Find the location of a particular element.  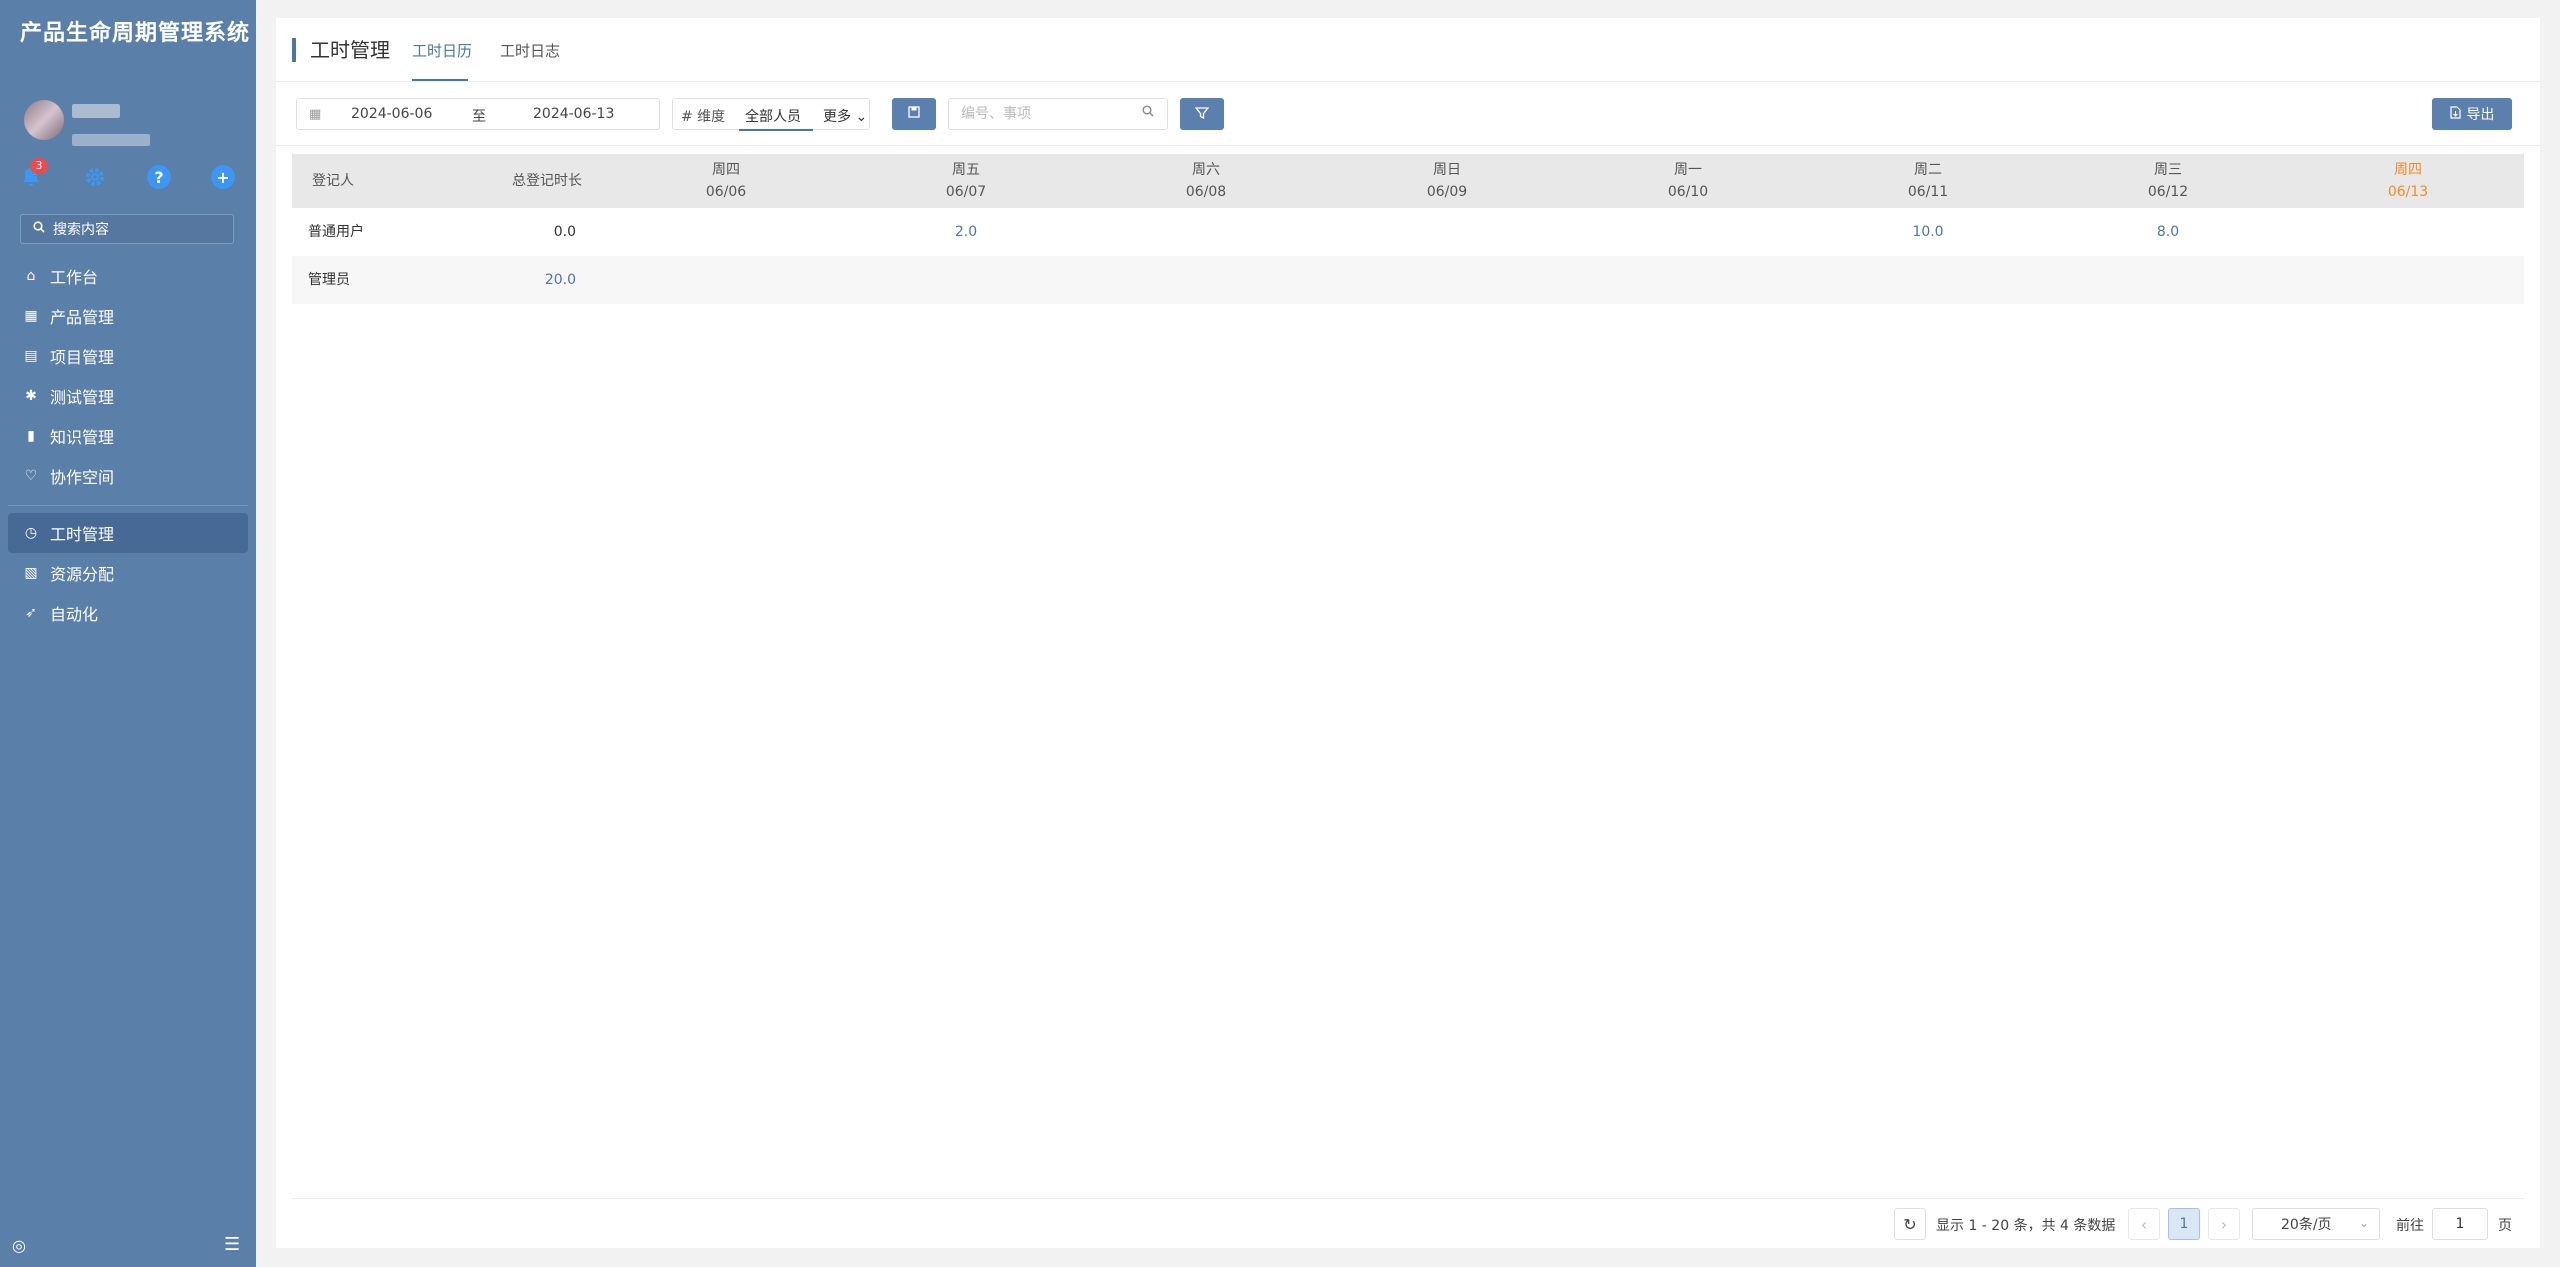

date-separator: 至 is located at coordinates (479, 117).